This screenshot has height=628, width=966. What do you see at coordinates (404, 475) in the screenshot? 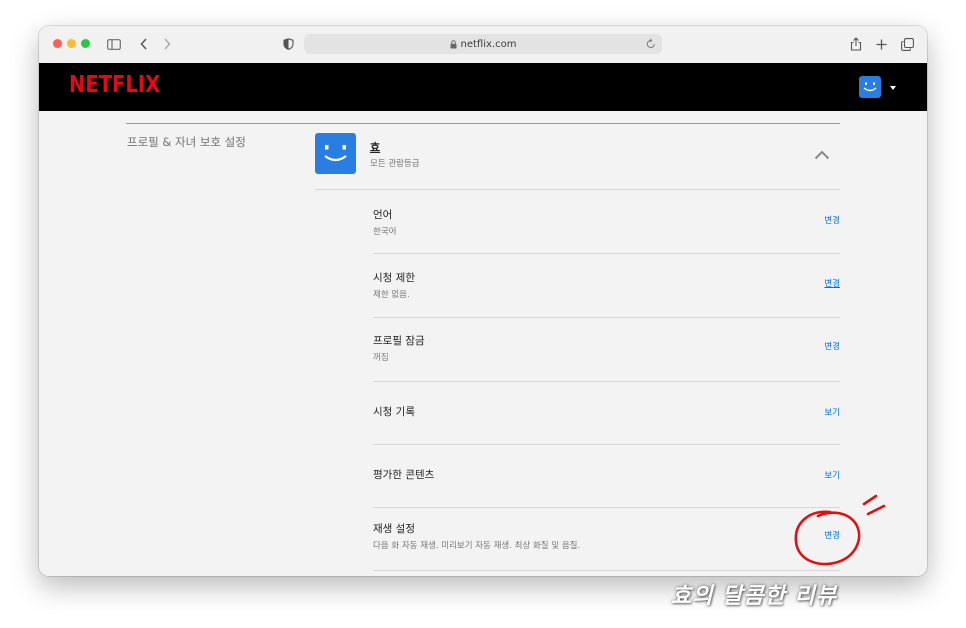
I see `setting-title: 평가한 콘텐츠` at bounding box center [404, 475].